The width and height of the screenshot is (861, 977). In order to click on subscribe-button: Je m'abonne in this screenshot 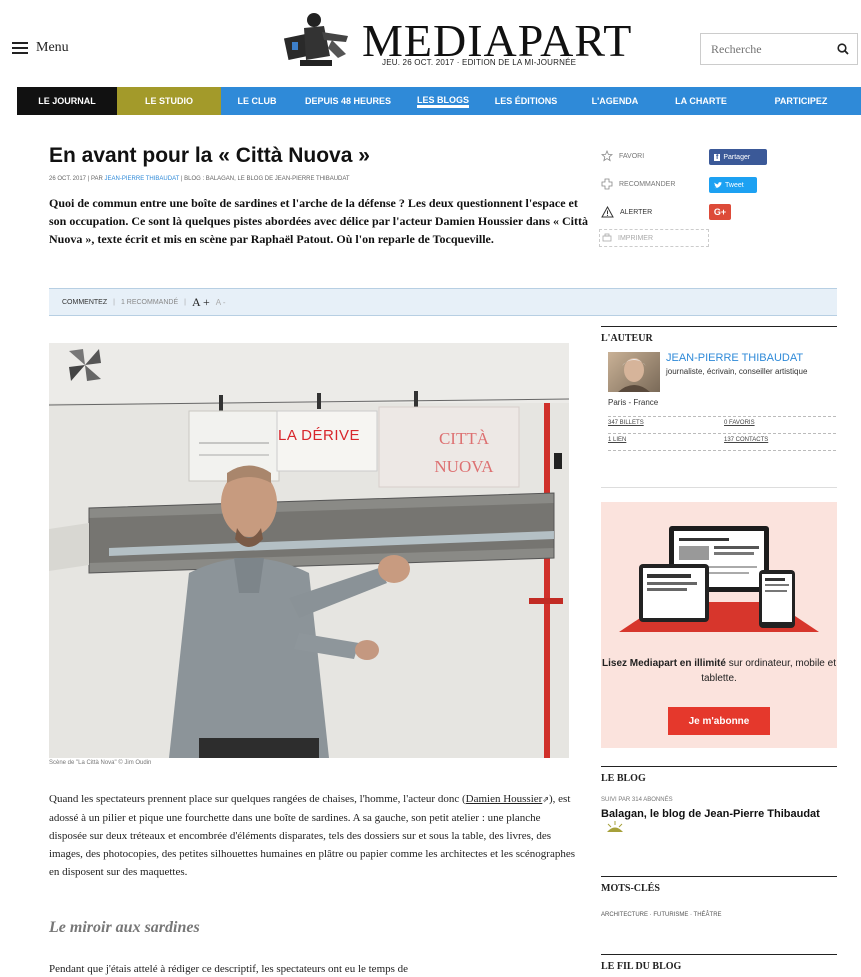, I will do `click(719, 721)`.